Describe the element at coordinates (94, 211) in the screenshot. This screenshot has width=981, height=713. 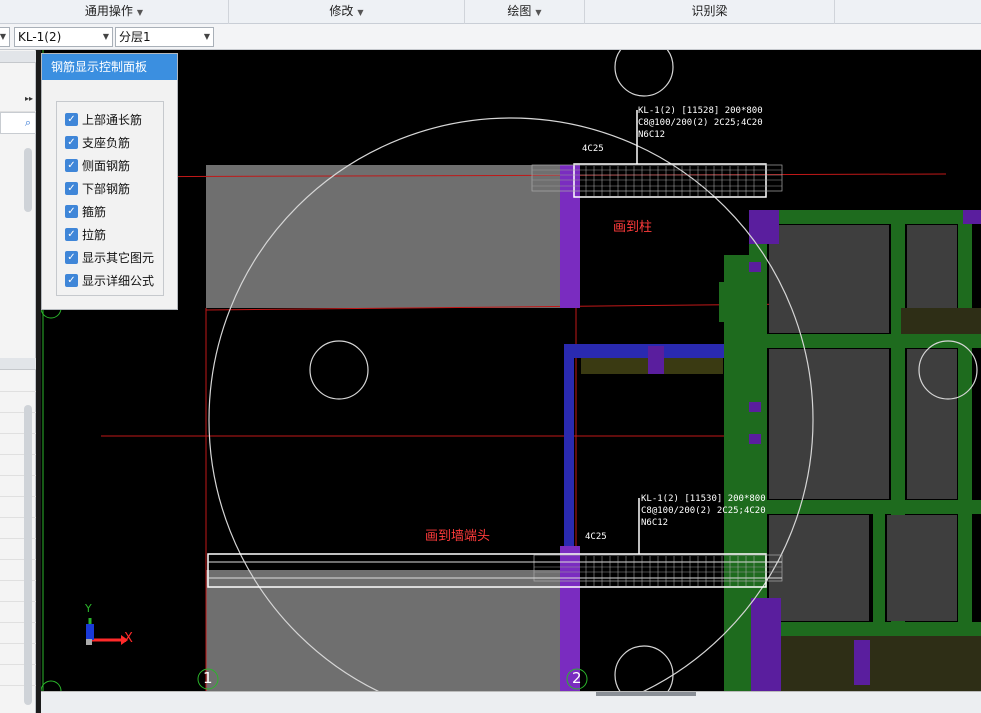
I see `option-label: 箍筋` at that location.